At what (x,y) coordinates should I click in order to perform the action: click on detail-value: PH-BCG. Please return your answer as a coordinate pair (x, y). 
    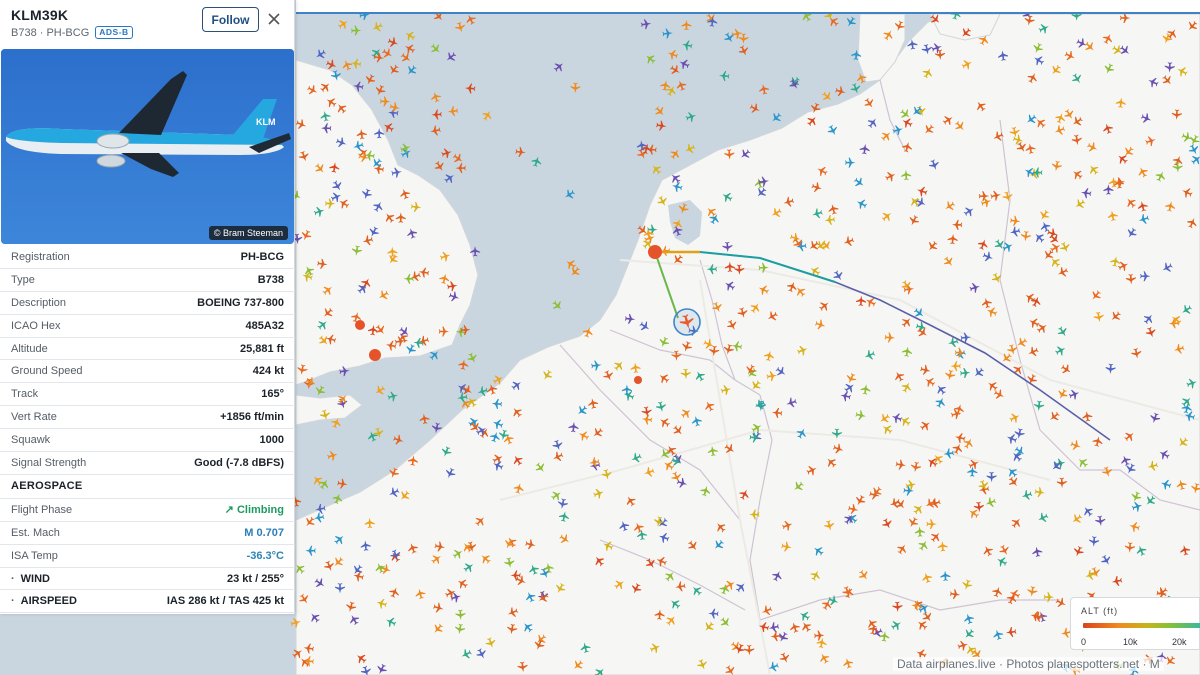
    Looking at the image, I should click on (262, 256).